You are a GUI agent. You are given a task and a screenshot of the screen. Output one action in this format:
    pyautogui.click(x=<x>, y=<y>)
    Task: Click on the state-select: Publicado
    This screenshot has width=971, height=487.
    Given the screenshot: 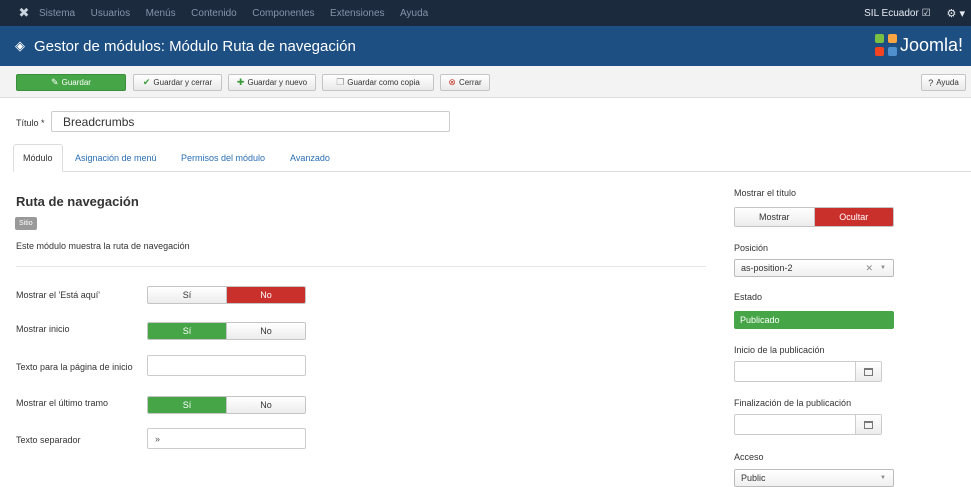 What is the action you would take?
    pyautogui.click(x=814, y=320)
    